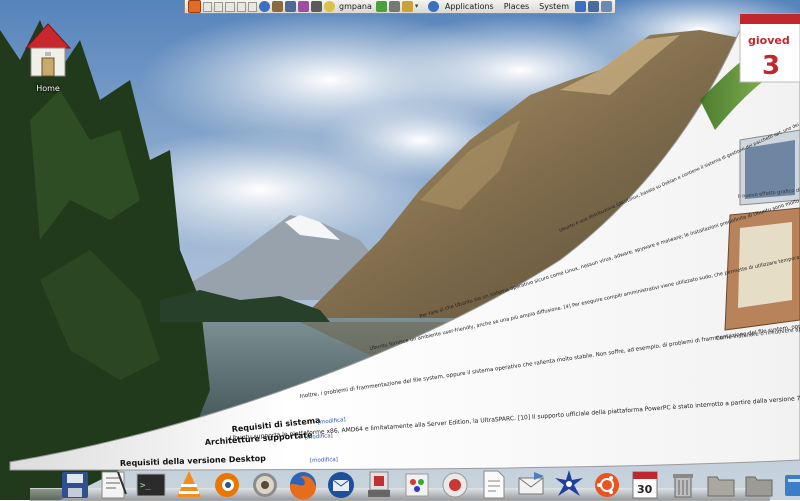  Describe the element at coordinates (330, 6) in the screenshot. I see `user-icon` at that location.